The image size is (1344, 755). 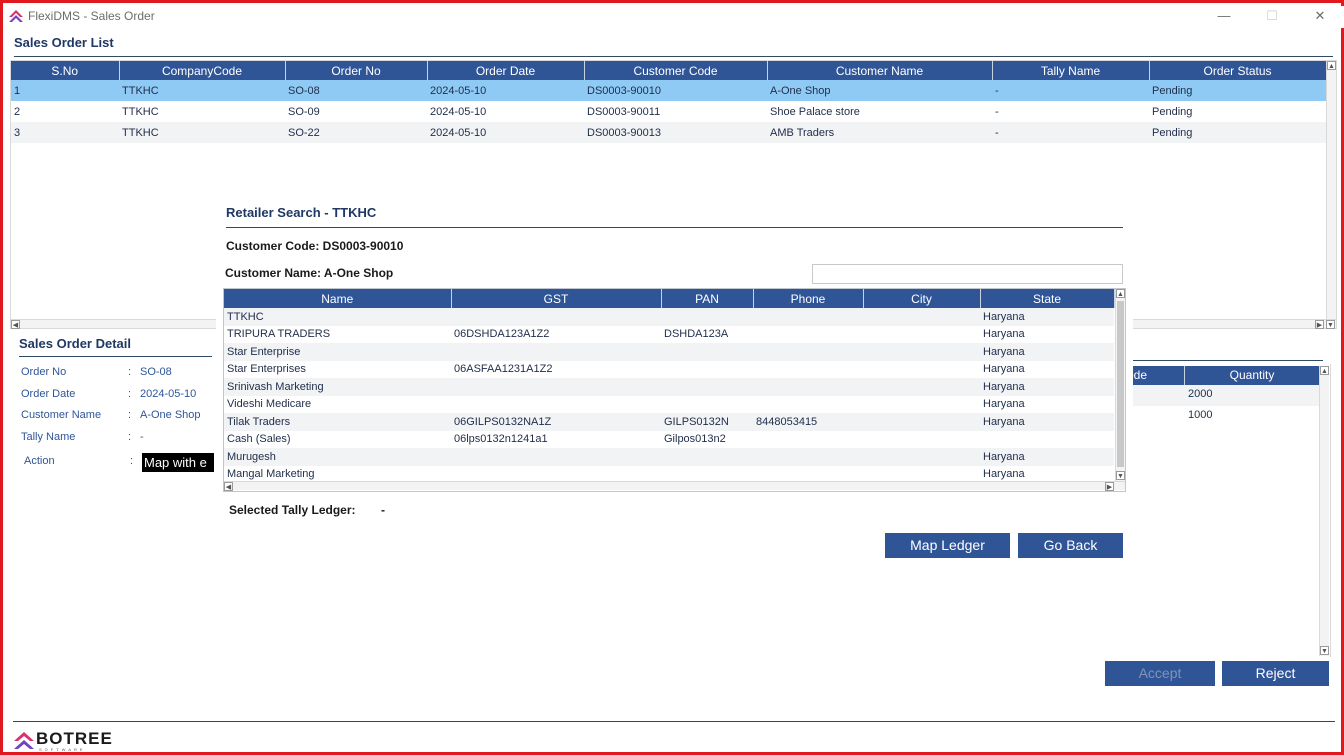 I want to click on customer-code-text: Customer Code: DS0003-90010, so click(x=315, y=246).